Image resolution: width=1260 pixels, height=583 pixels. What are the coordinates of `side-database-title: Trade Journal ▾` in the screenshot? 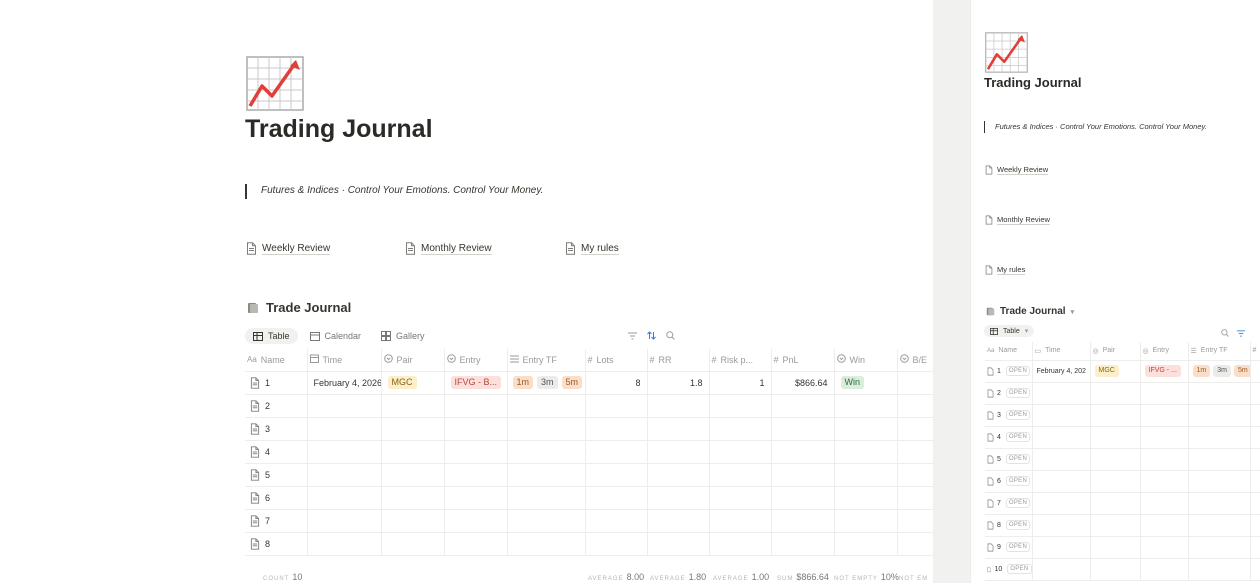 It's located at (1030, 311).